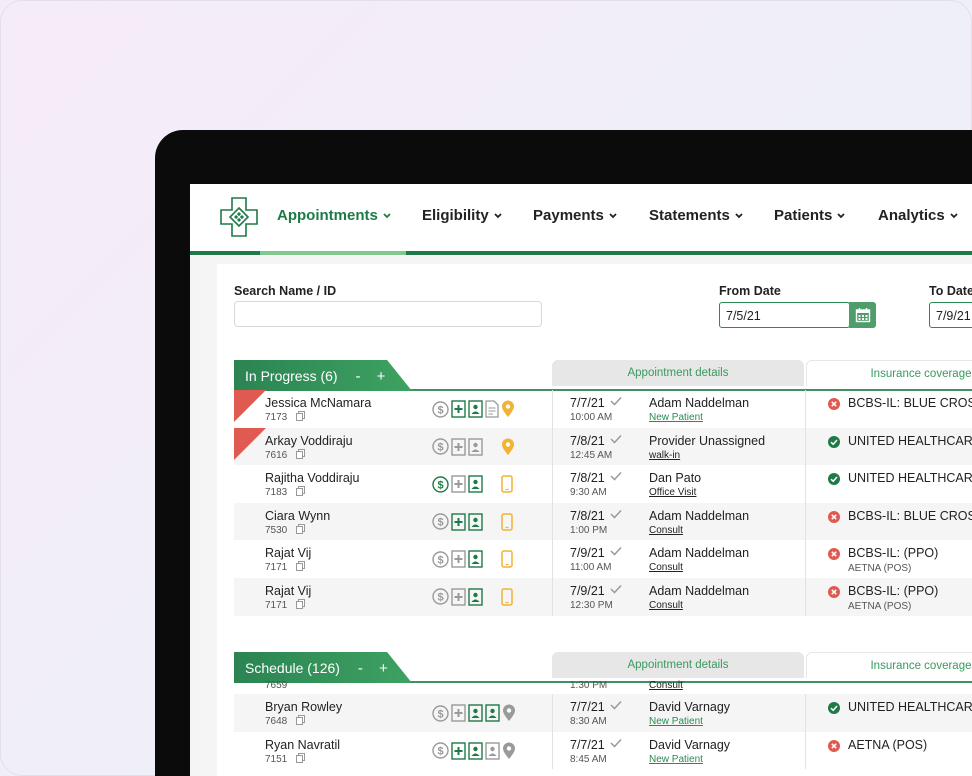 The image size is (972, 776). What do you see at coordinates (388, 314) in the screenshot?
I see `search-input` at bounding box center [388, 314].